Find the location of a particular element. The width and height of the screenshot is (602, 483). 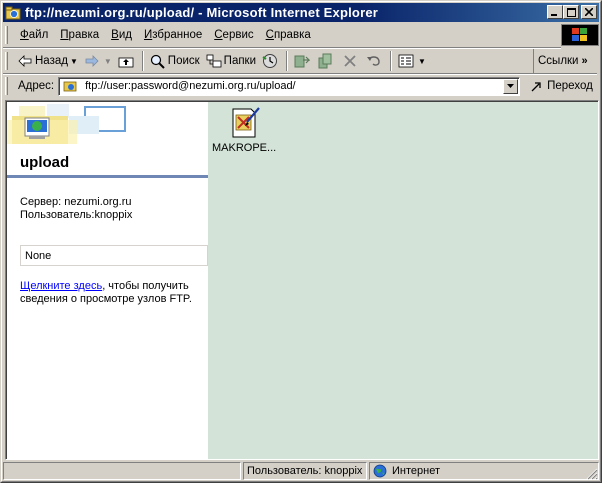

standard-toolbar: Назад ▼ ▼ Поиск Папки ▼ is located at coordinates (267, 61).